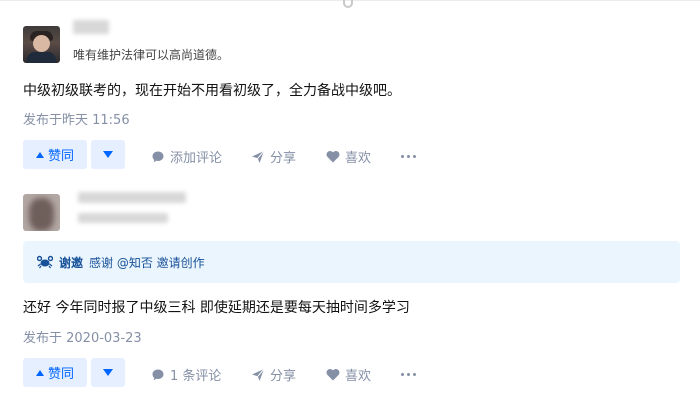 This screenshot has height=409, width=700. Describe the element at coordinates (123, 218) in the screenshot. I see `author-headline-redacted` at that location.